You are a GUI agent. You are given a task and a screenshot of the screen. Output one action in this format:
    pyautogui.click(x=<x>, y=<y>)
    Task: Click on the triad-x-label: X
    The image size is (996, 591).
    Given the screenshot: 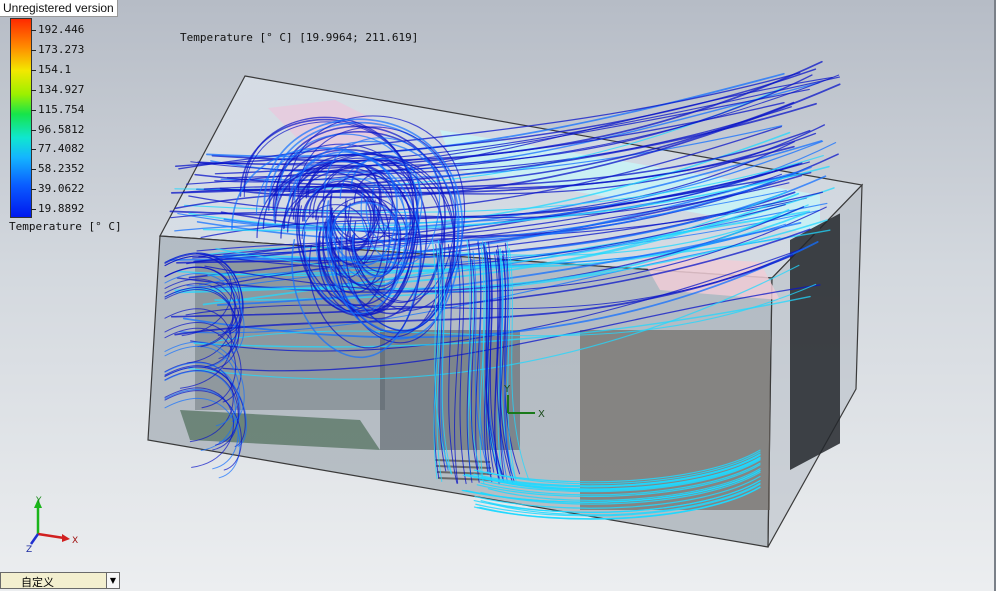 What is the action you would take?
    pyautogui.click(x=75, y=541)
    